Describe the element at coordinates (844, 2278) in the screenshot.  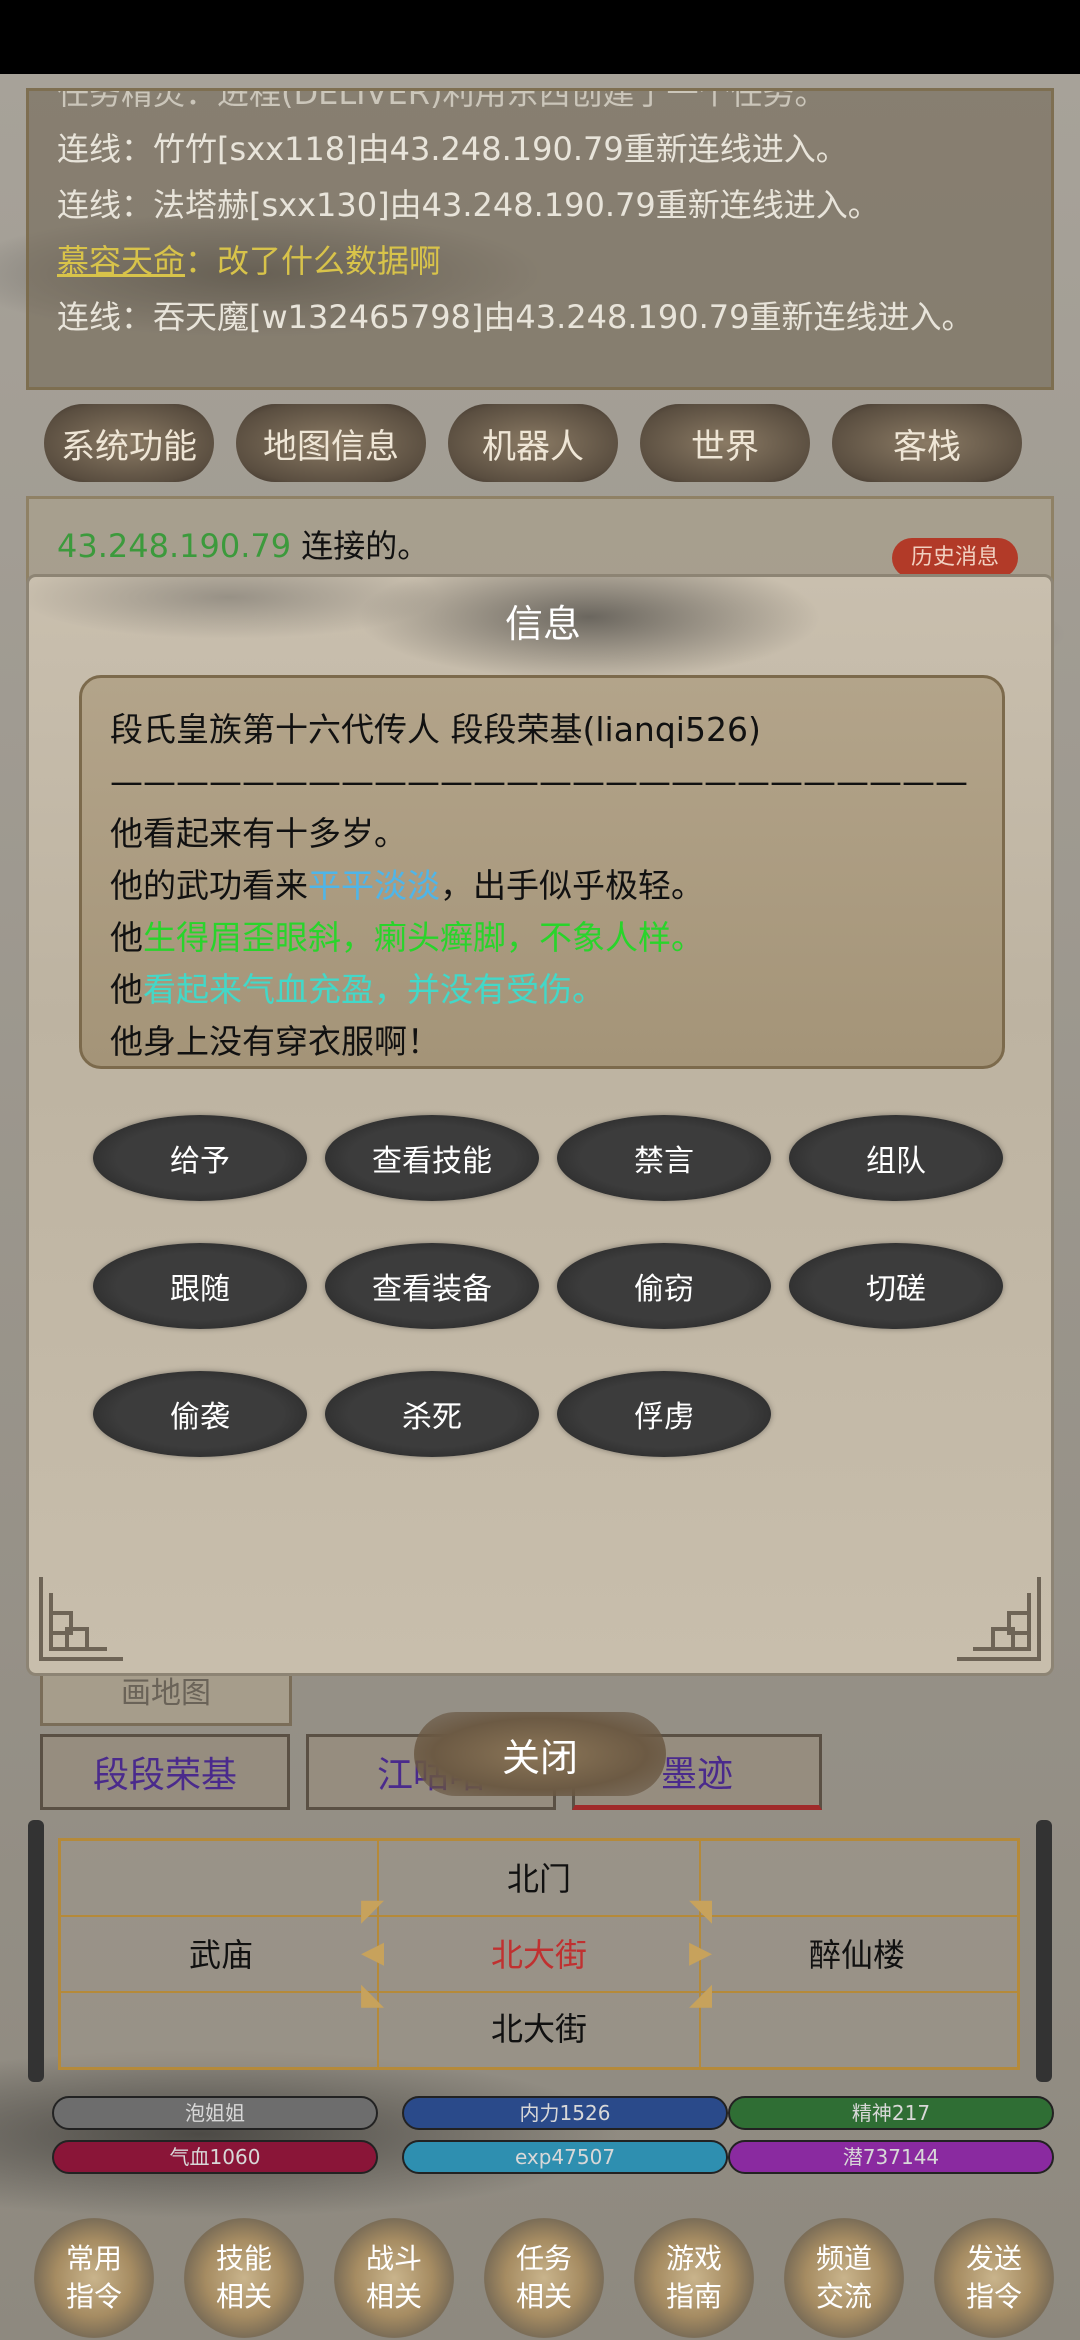
I see `nav-channels: 频道 交流` at that location.